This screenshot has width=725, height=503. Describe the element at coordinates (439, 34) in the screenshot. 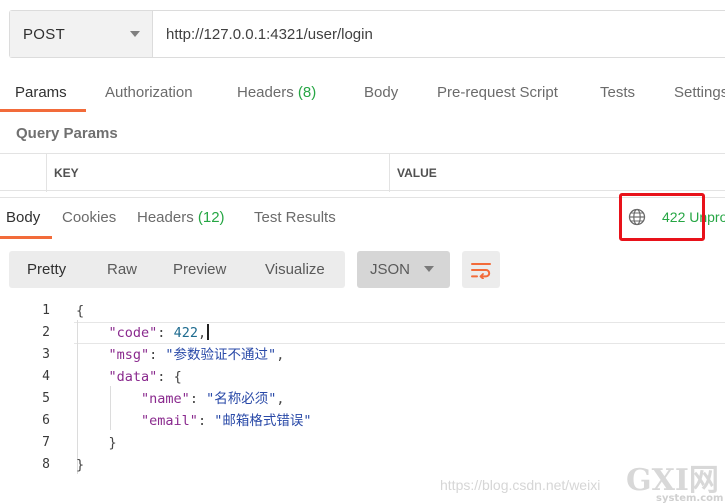

I see `url-input: http://127.0.0.1:4321/user/login` at that location.